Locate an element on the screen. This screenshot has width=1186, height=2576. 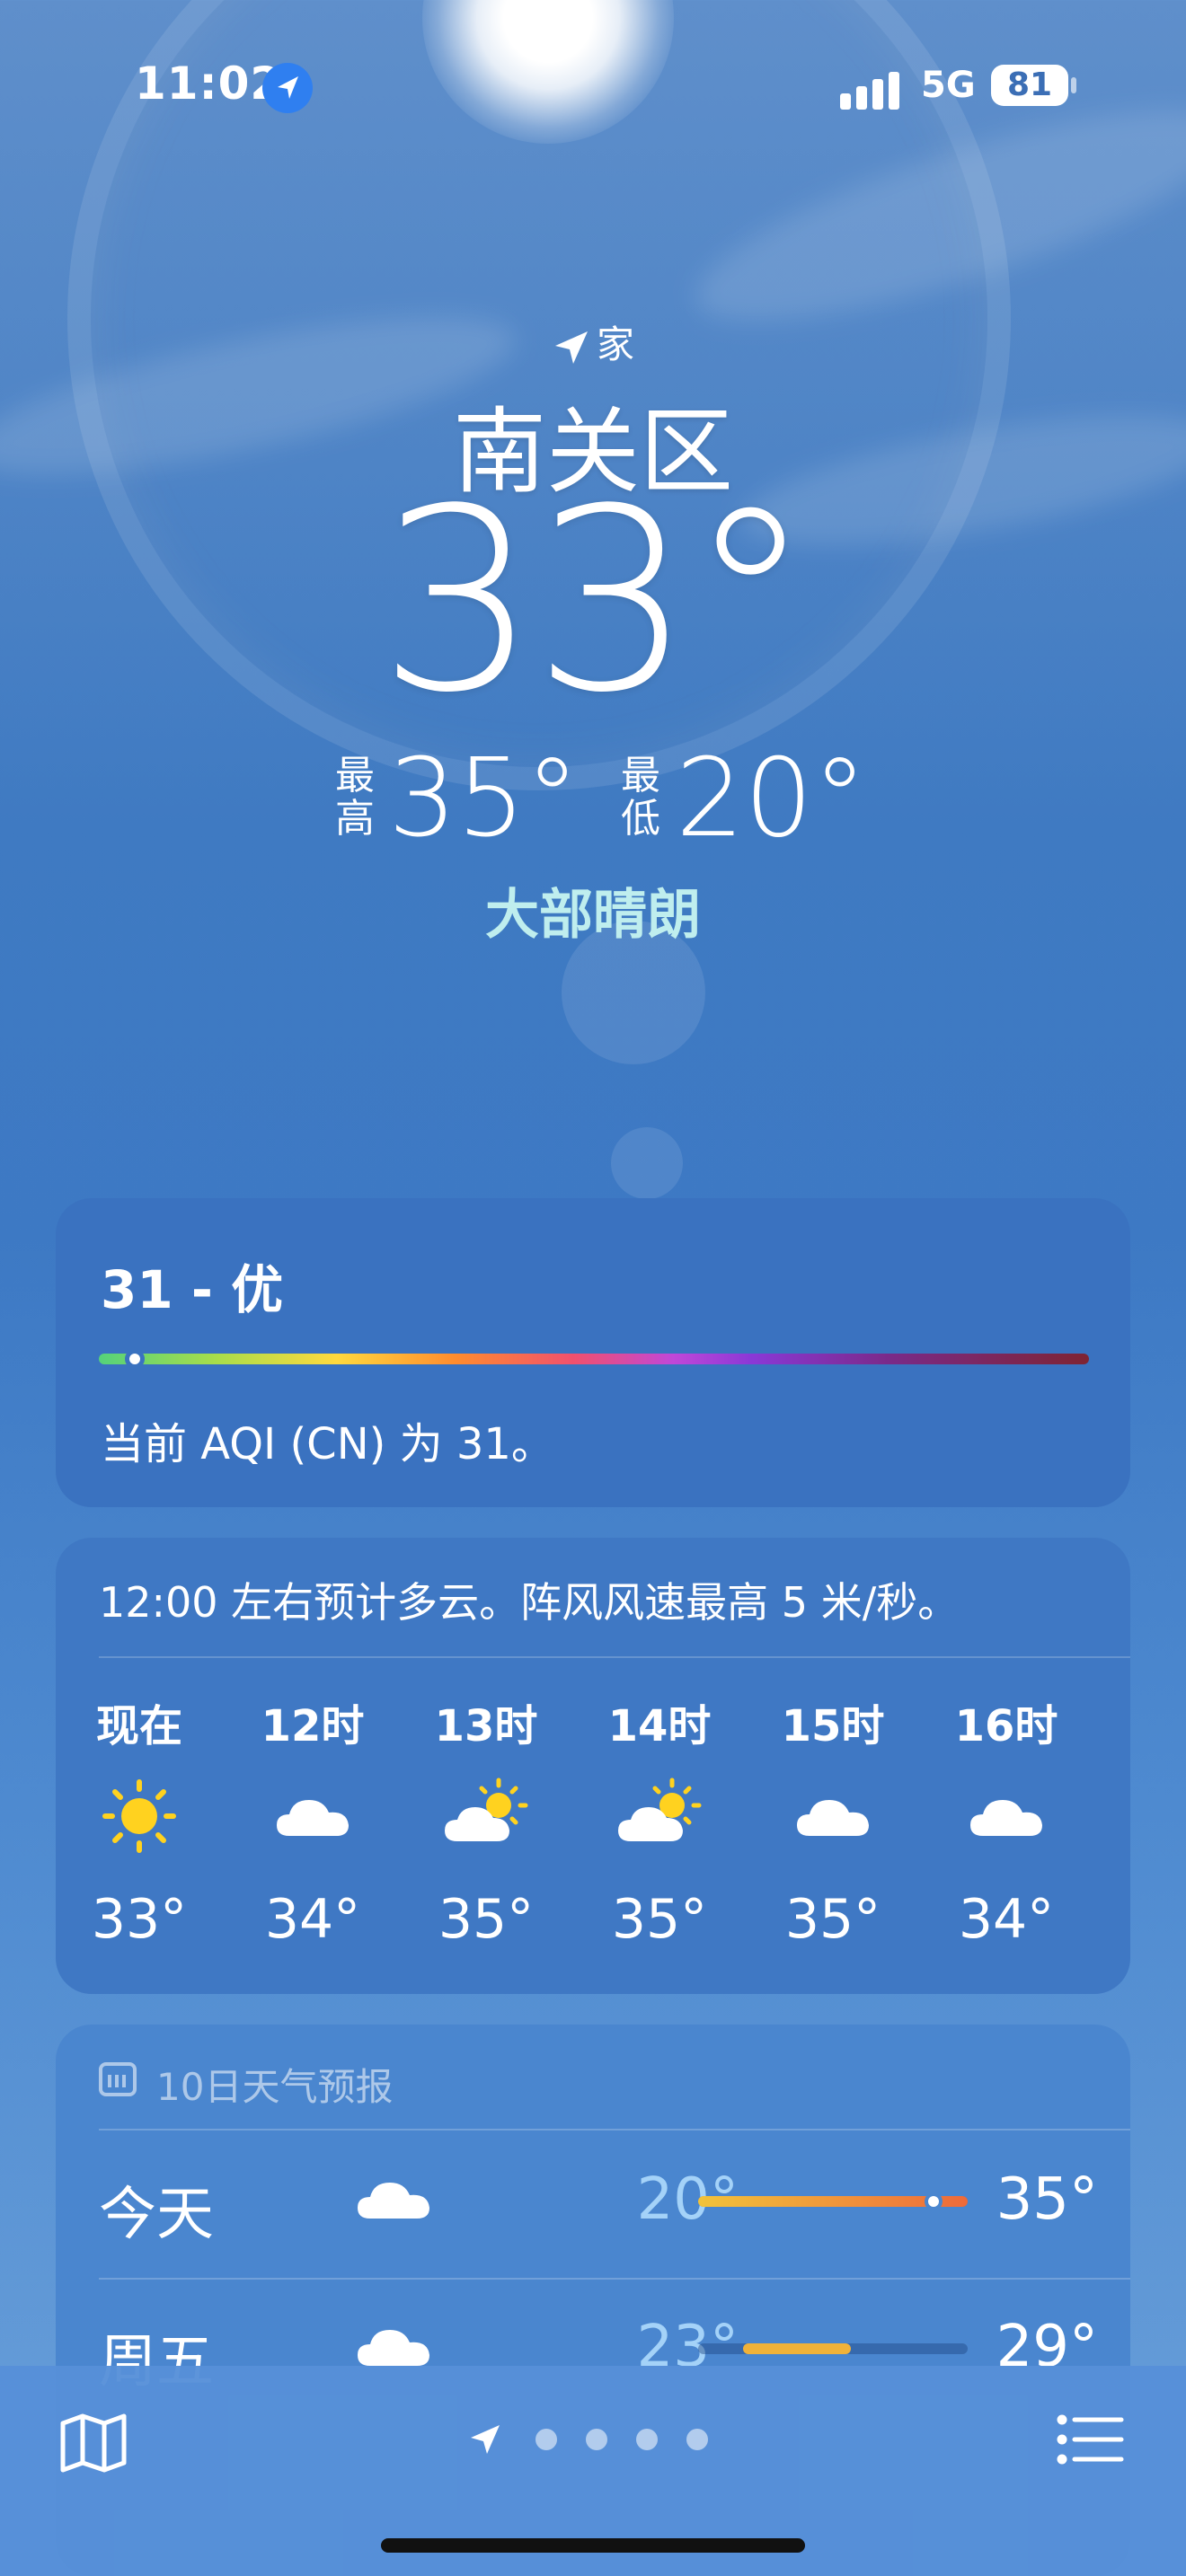
page-indicator is located at coordinates (602, 2439).